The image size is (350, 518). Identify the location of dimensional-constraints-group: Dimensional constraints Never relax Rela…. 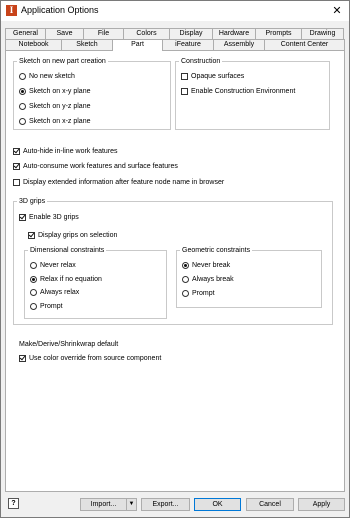
(95, 282).